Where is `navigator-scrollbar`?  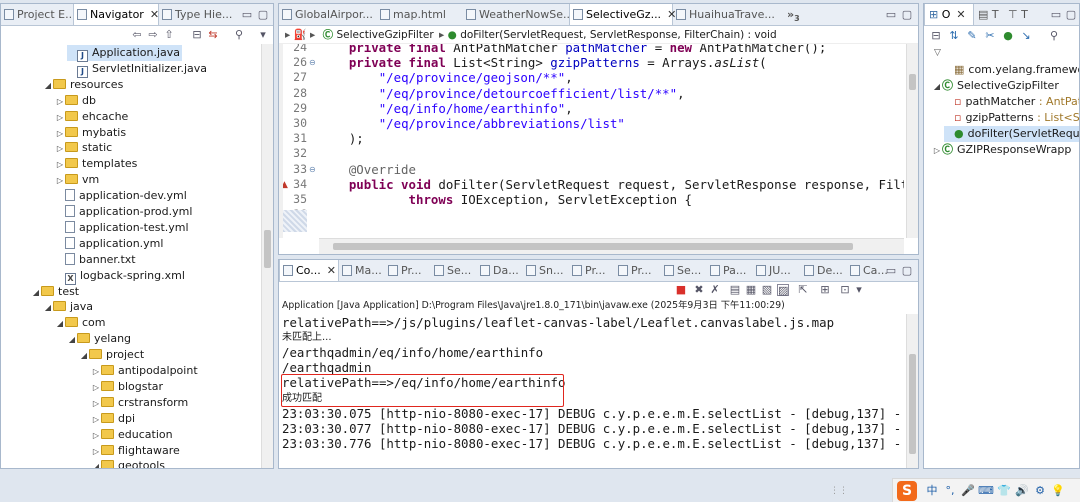
navigator-scrollbar is located at coordinates (267, 256).